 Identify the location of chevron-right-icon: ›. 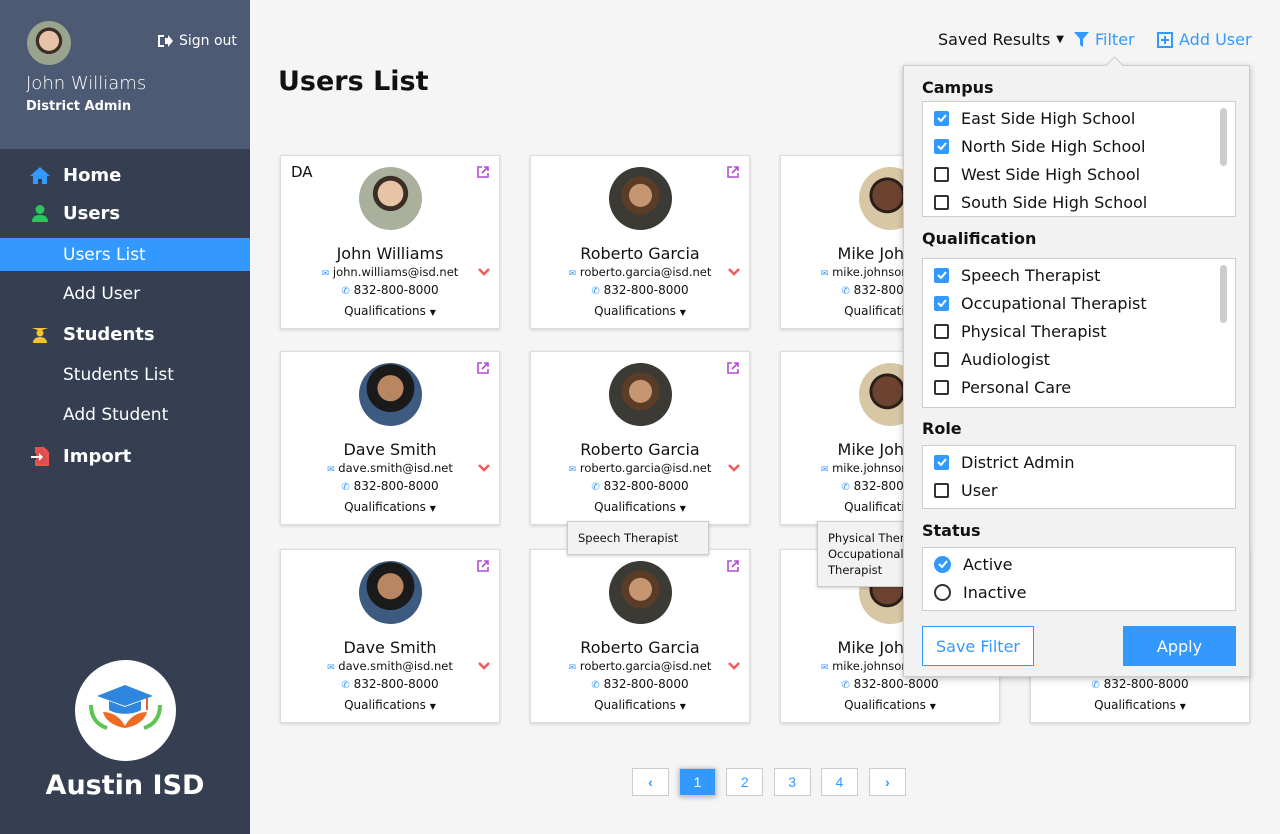
(887, 782).